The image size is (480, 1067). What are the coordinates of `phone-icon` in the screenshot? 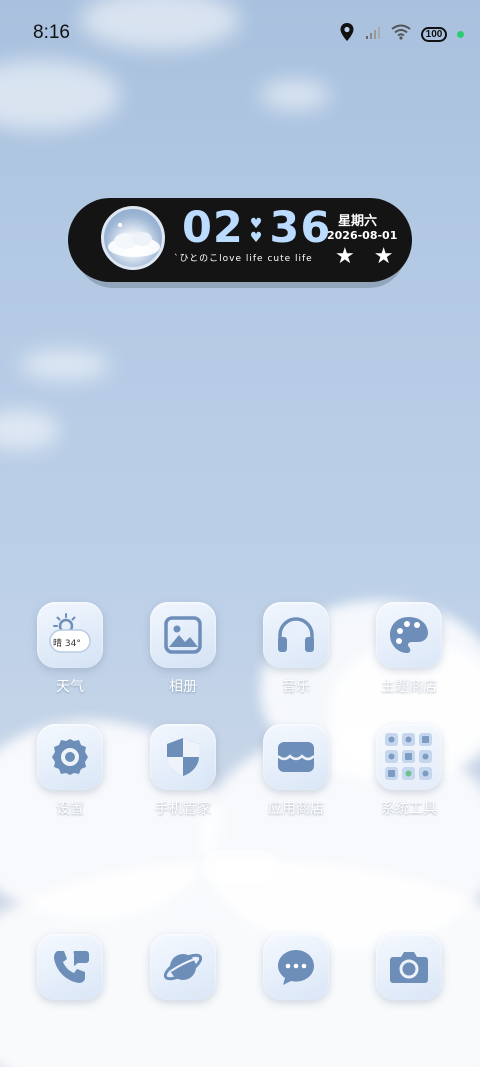 It's located at (70, 967).